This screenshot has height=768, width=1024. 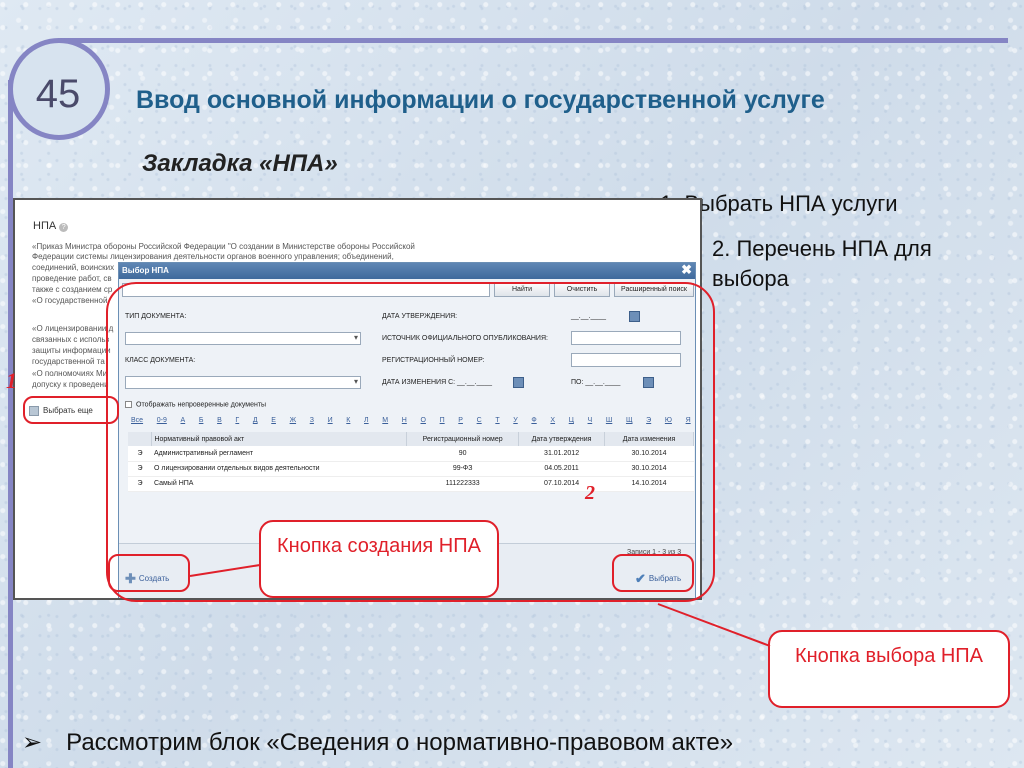 What do you see at coordinates (64, 227) in the screenshot?
I see `help-icon: ?` at bounding box center [64, 227].